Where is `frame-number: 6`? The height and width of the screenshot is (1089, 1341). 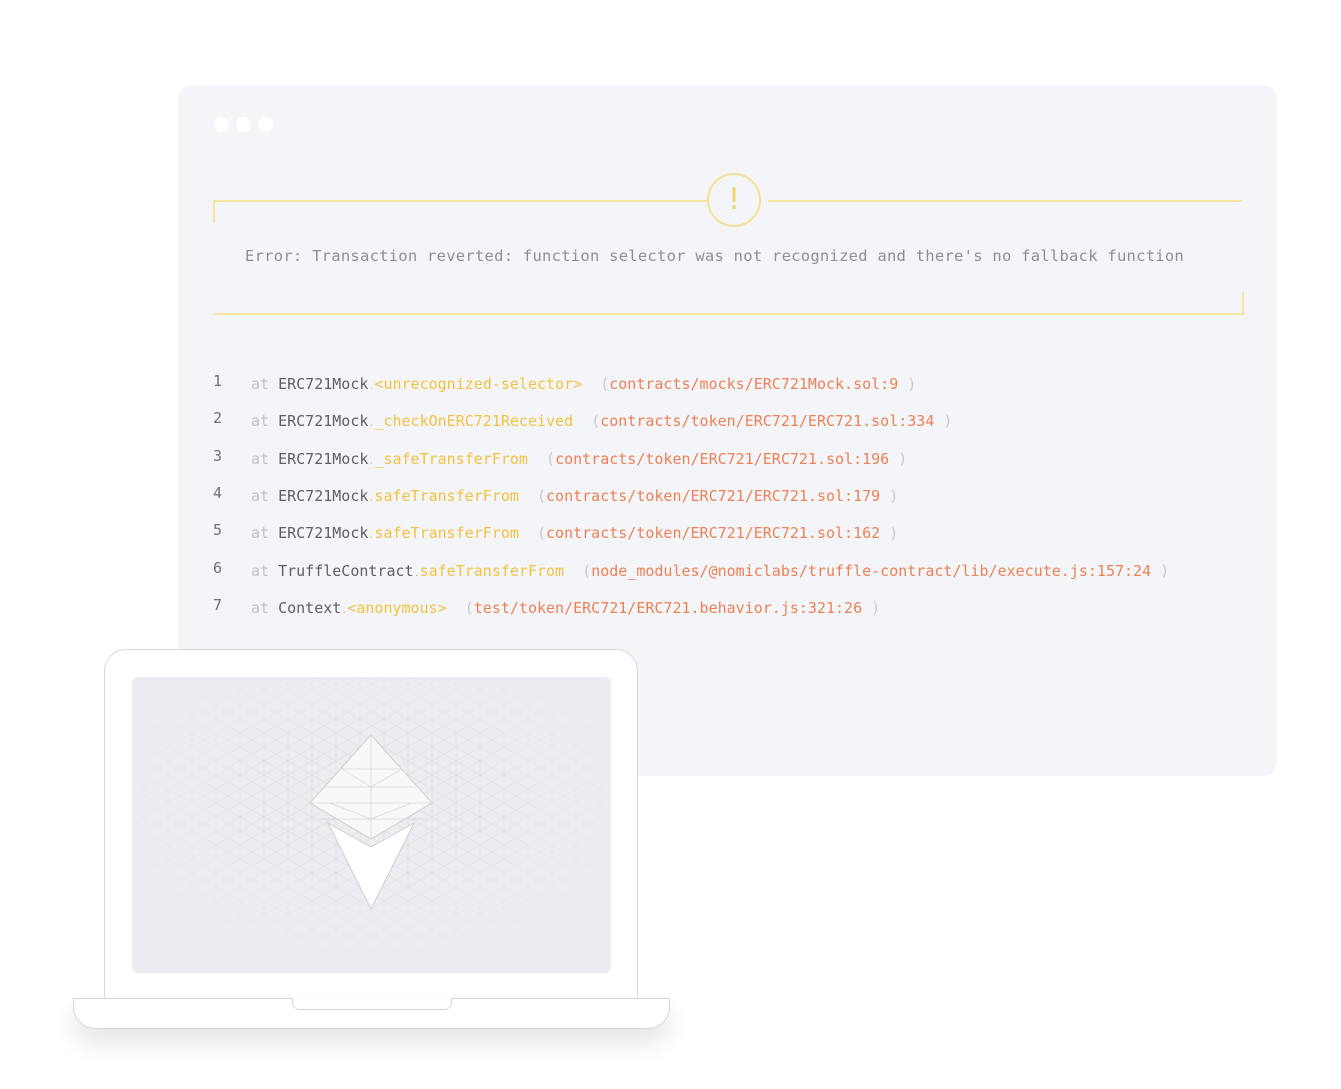 frame-number: 6 is located at coordinates (218, 568).